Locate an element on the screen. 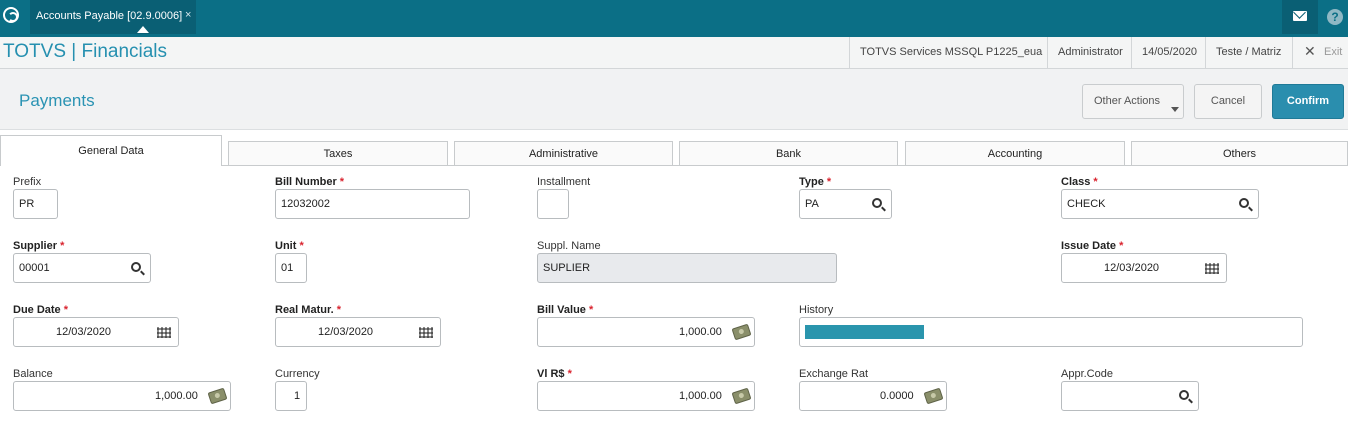 The height and width of the screenshot is (434, 1348). appr-code-field is located at coordinates (1130, 396).